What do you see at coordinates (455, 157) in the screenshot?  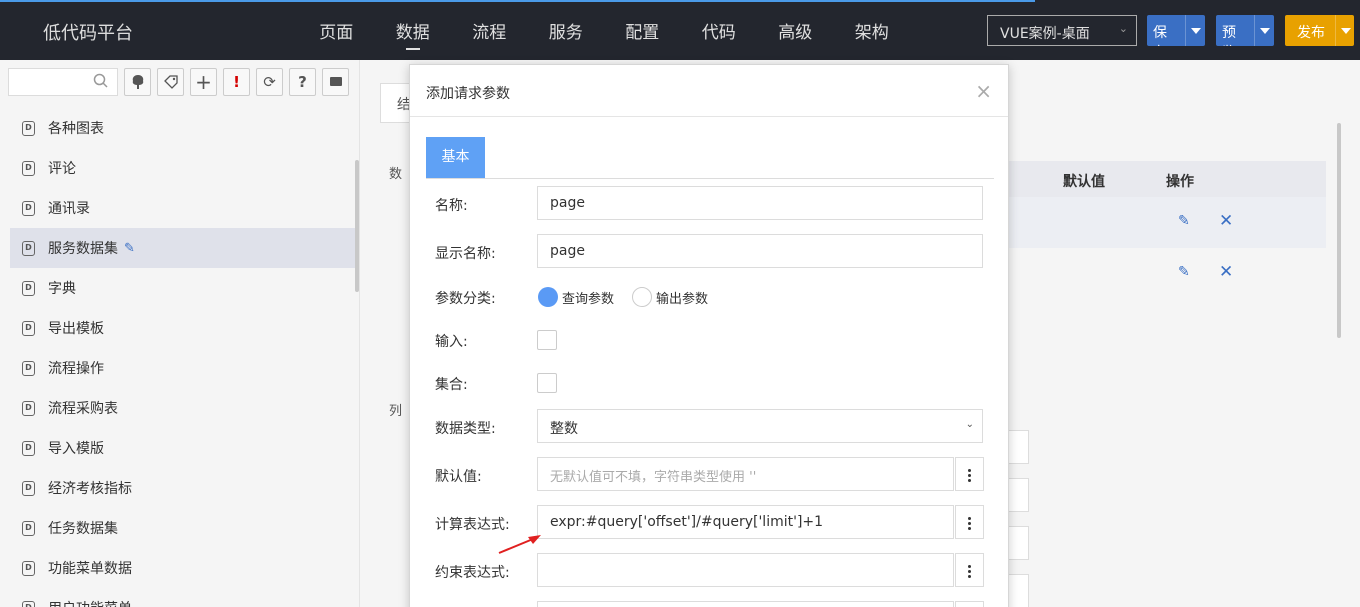 I see `tab-basic: 基本` at bounding box center [455, 157].